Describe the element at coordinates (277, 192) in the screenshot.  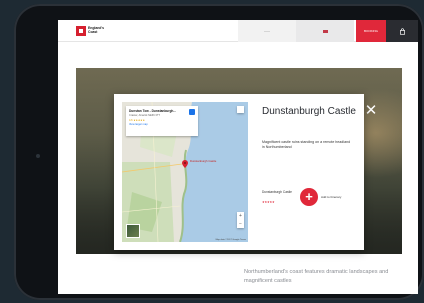
I see `attraction-place-name: Dunstanburgh Castle` at that location.